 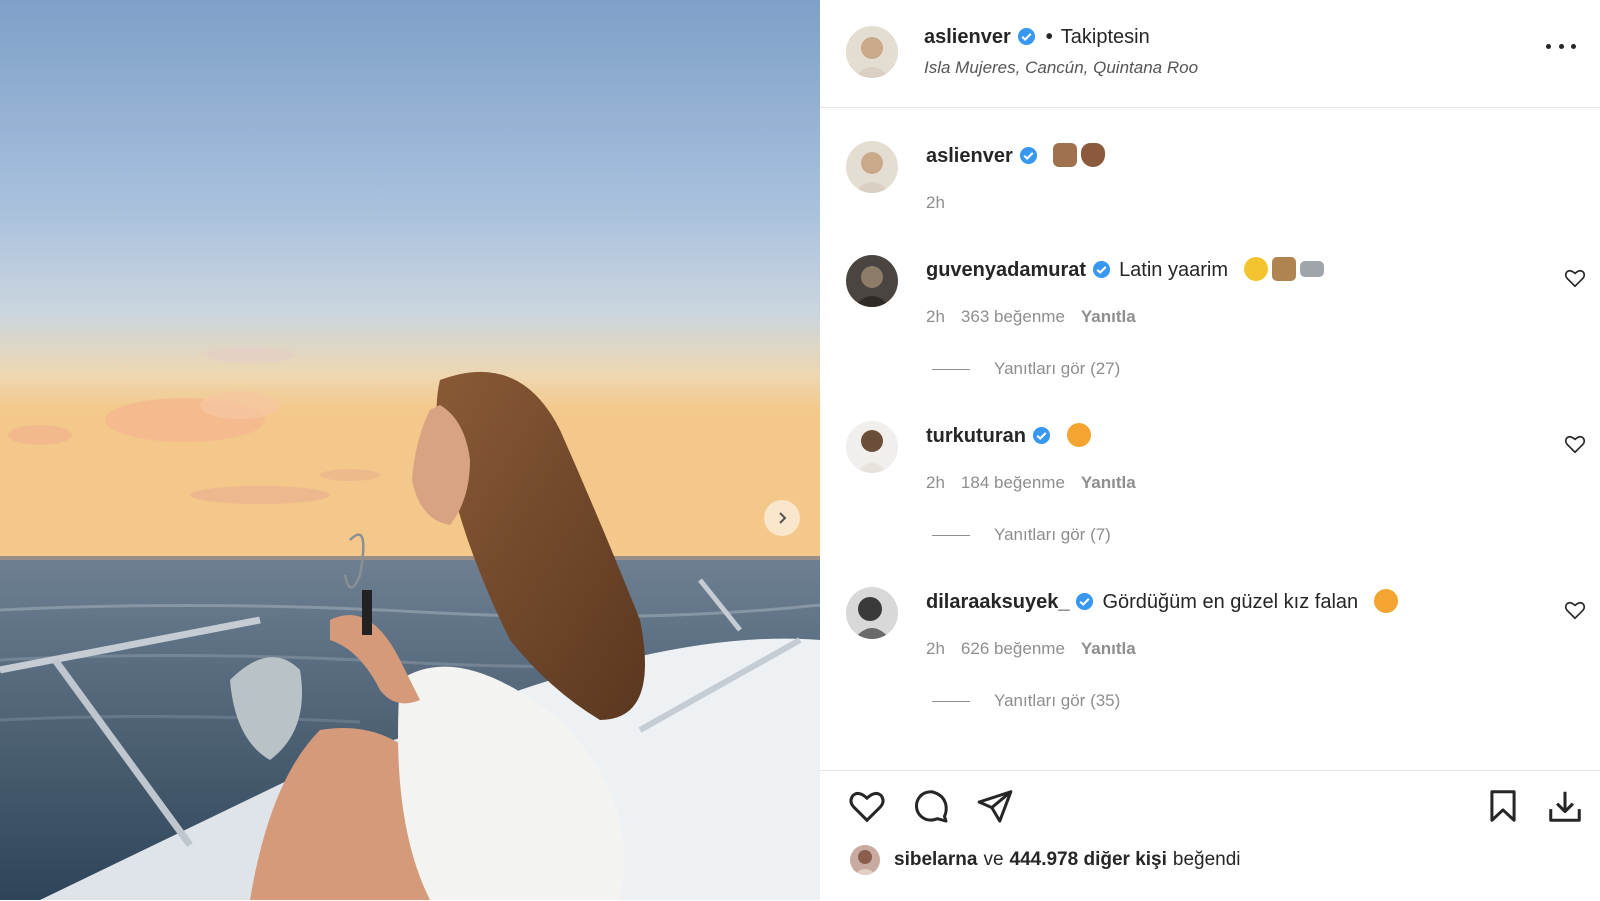 I want to click on comment-likes: 184 beğenme, so click(x=1013, y=482).